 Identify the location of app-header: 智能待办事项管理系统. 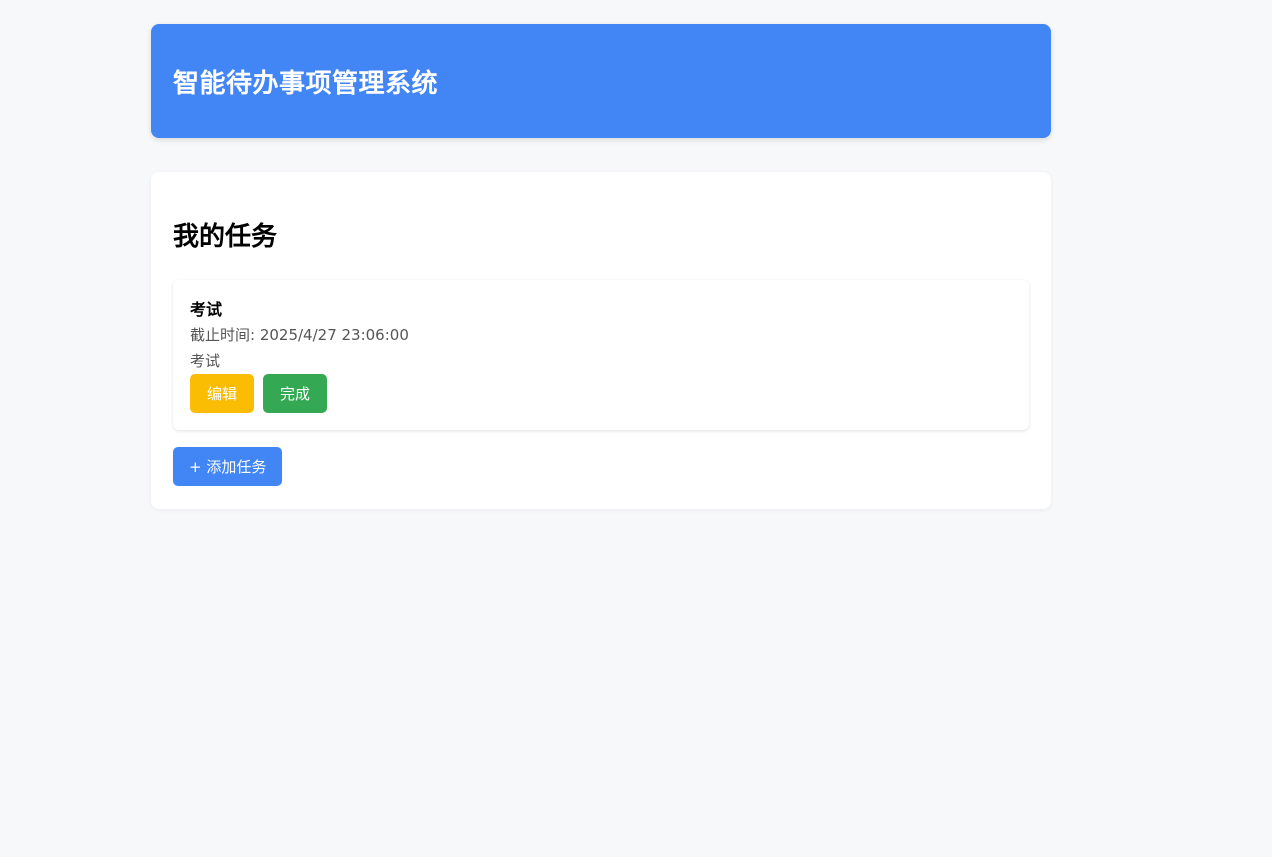
(601, 81).